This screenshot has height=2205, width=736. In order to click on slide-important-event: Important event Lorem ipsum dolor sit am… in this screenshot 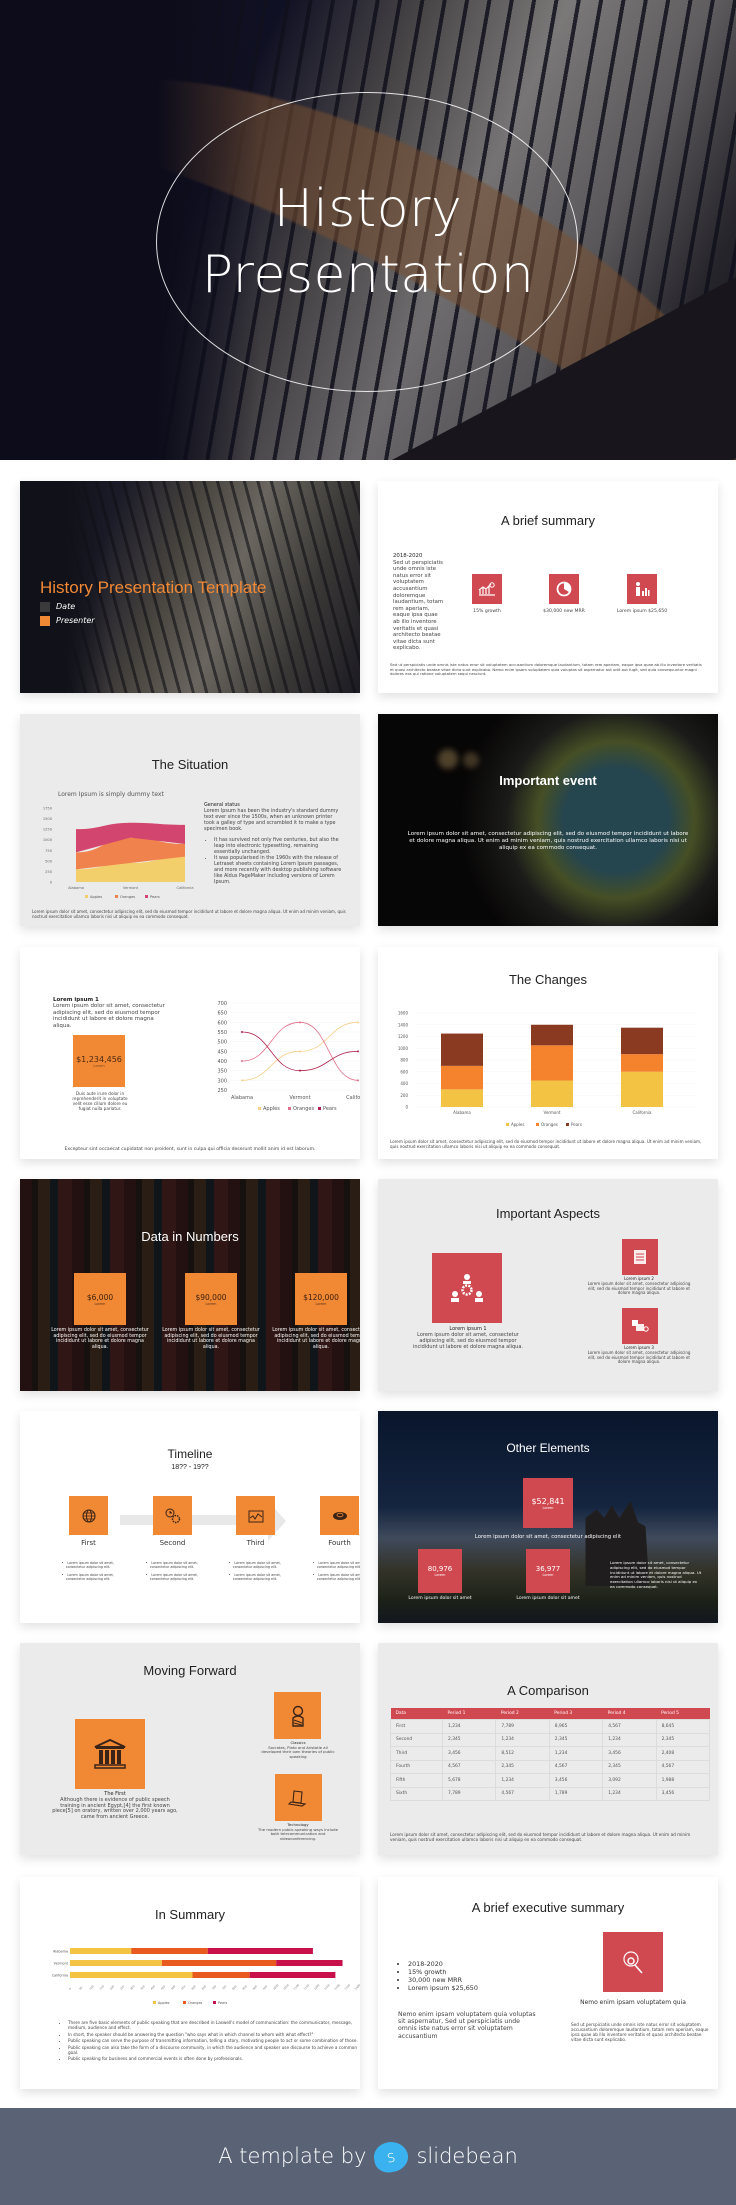, I will do `click(548, 820)`.